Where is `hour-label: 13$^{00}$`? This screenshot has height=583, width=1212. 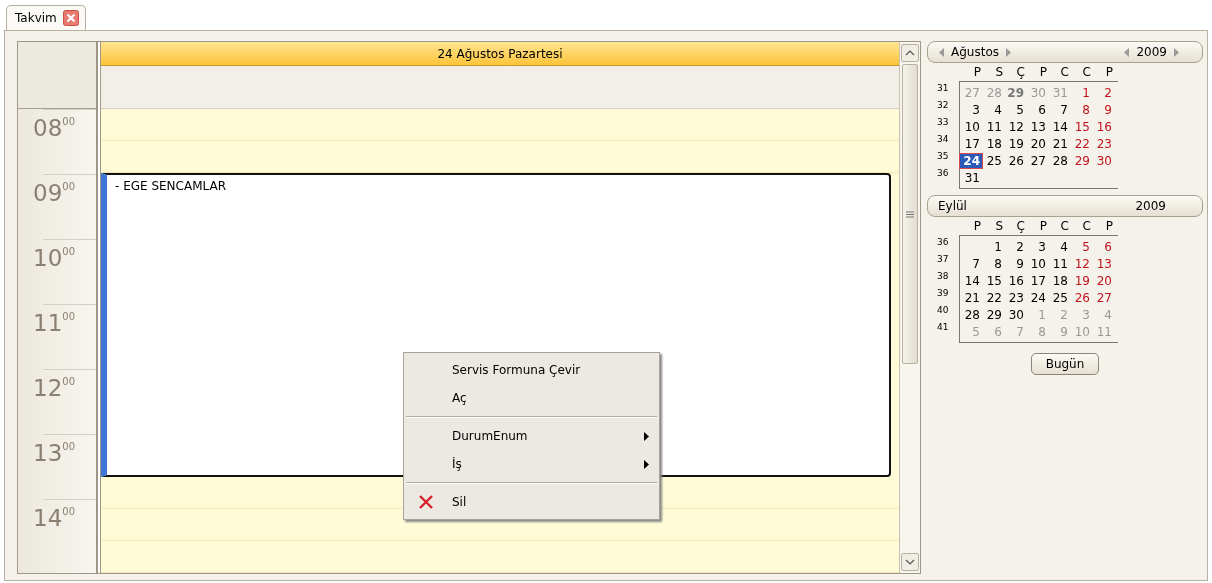
hour-label: 13$^{00}$ is located at coordinates (54, 453).